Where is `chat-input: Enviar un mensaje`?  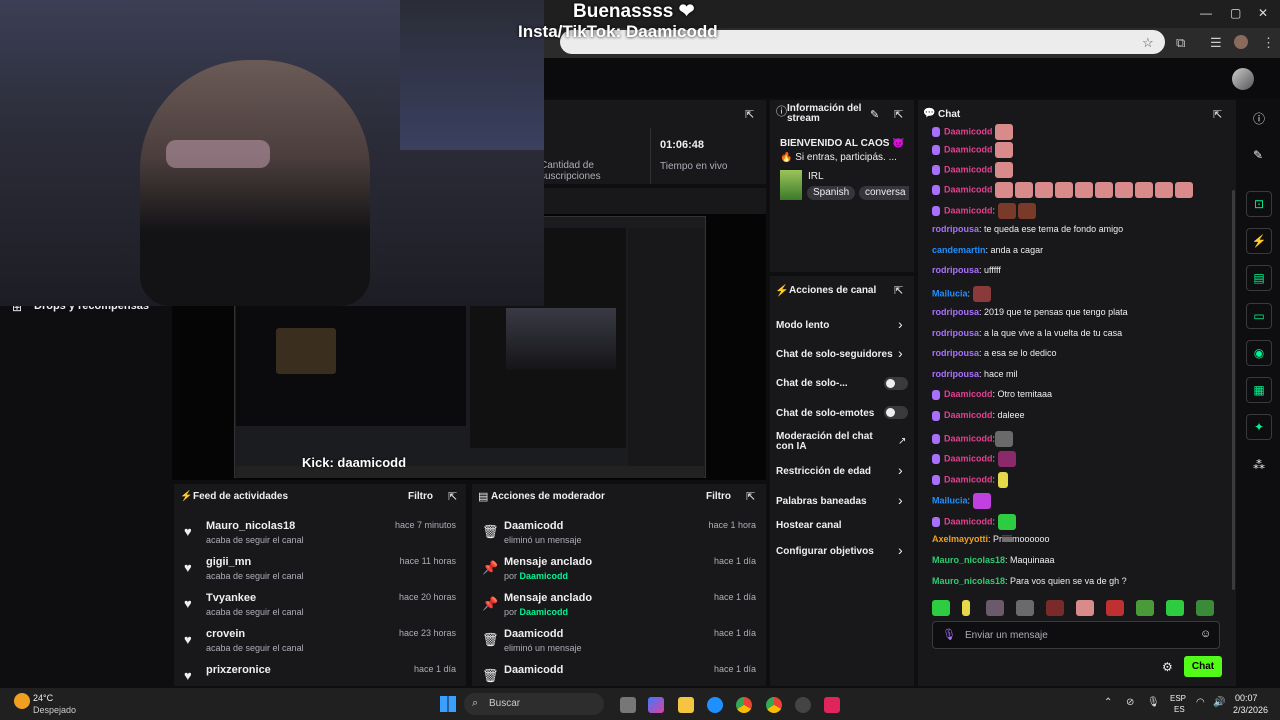 chat-input: Enviar un mensaje is located at coordinates (1006, 635).